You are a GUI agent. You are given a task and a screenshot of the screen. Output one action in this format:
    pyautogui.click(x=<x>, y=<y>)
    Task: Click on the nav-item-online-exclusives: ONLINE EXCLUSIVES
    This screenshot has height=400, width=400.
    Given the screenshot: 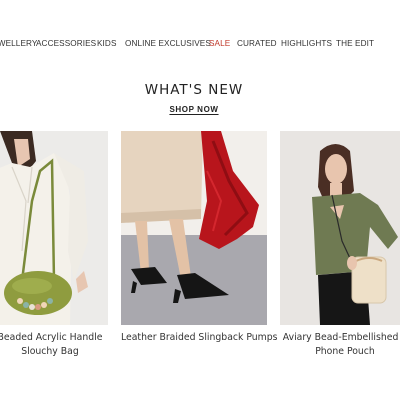 What is the action you would take?
    pyautogui.click(x=168, y=43)
    